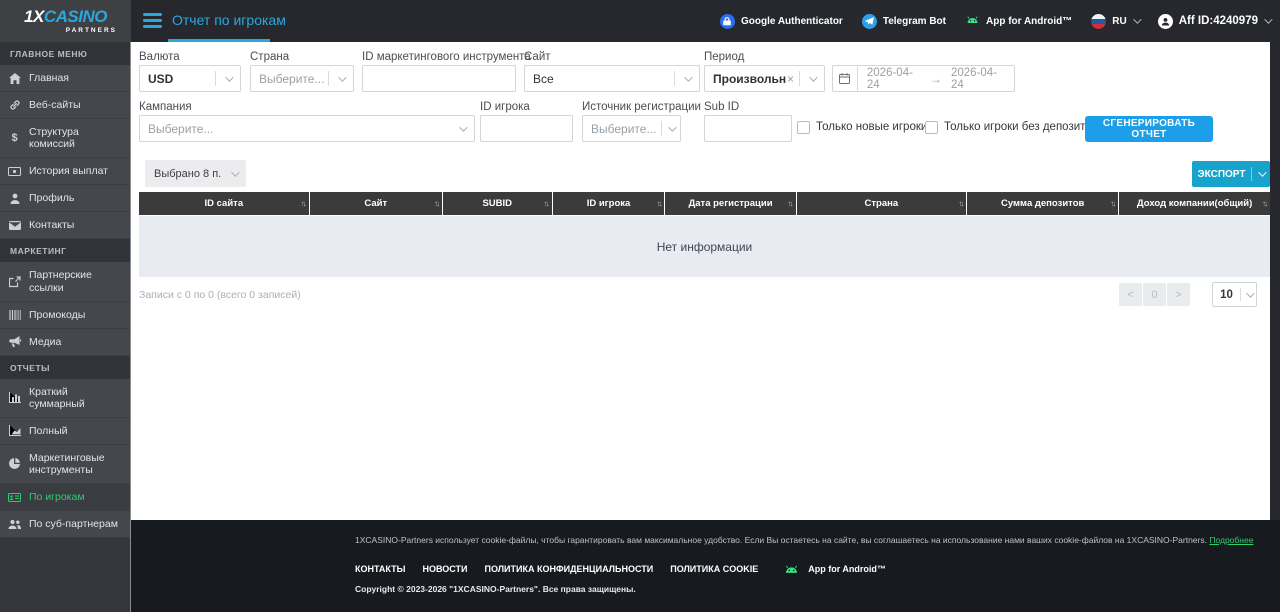 The image size is (1280, 612). Describe the element at coordinates (1221, 174) in the screenshot. I see `export-label: ЭКСПОРТ` at that location.